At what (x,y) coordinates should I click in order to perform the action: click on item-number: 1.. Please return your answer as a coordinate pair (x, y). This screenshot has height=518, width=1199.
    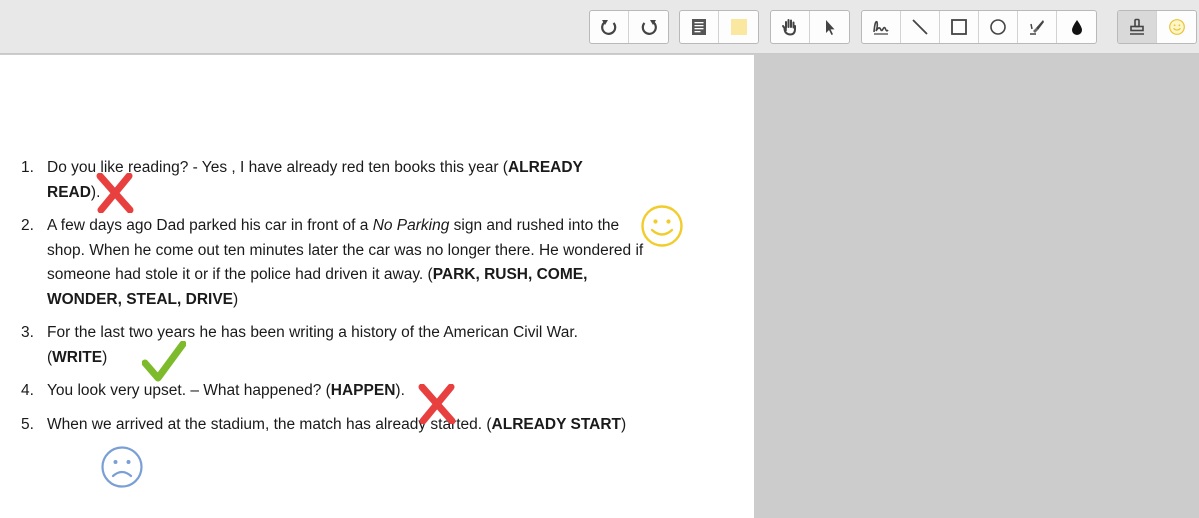
    Looking at the image, I should click on (27, 167).